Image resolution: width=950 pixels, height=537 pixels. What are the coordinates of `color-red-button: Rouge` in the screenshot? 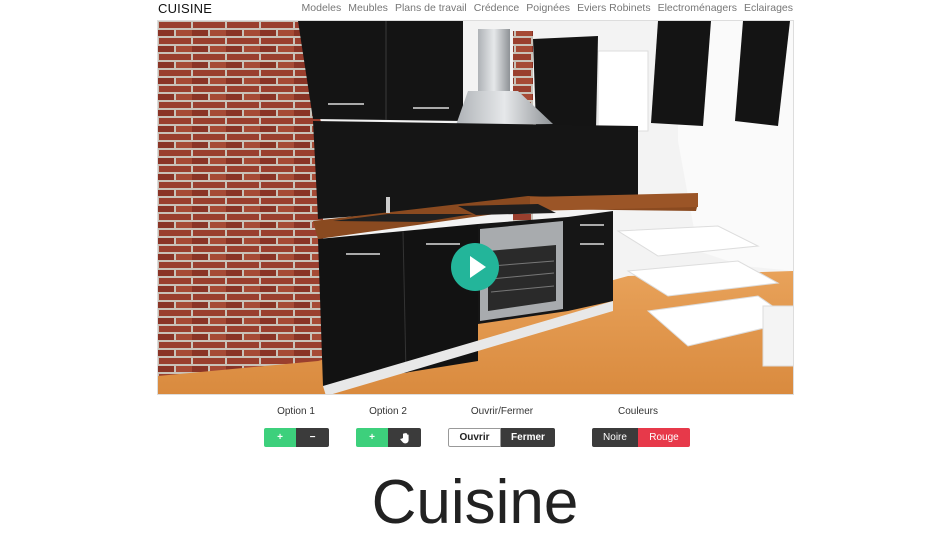 It's located at (664, 437).